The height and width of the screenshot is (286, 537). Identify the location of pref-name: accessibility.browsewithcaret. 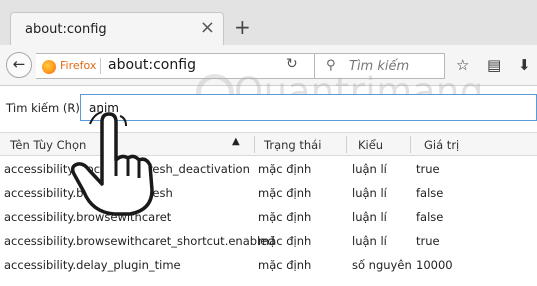
(88, 217).